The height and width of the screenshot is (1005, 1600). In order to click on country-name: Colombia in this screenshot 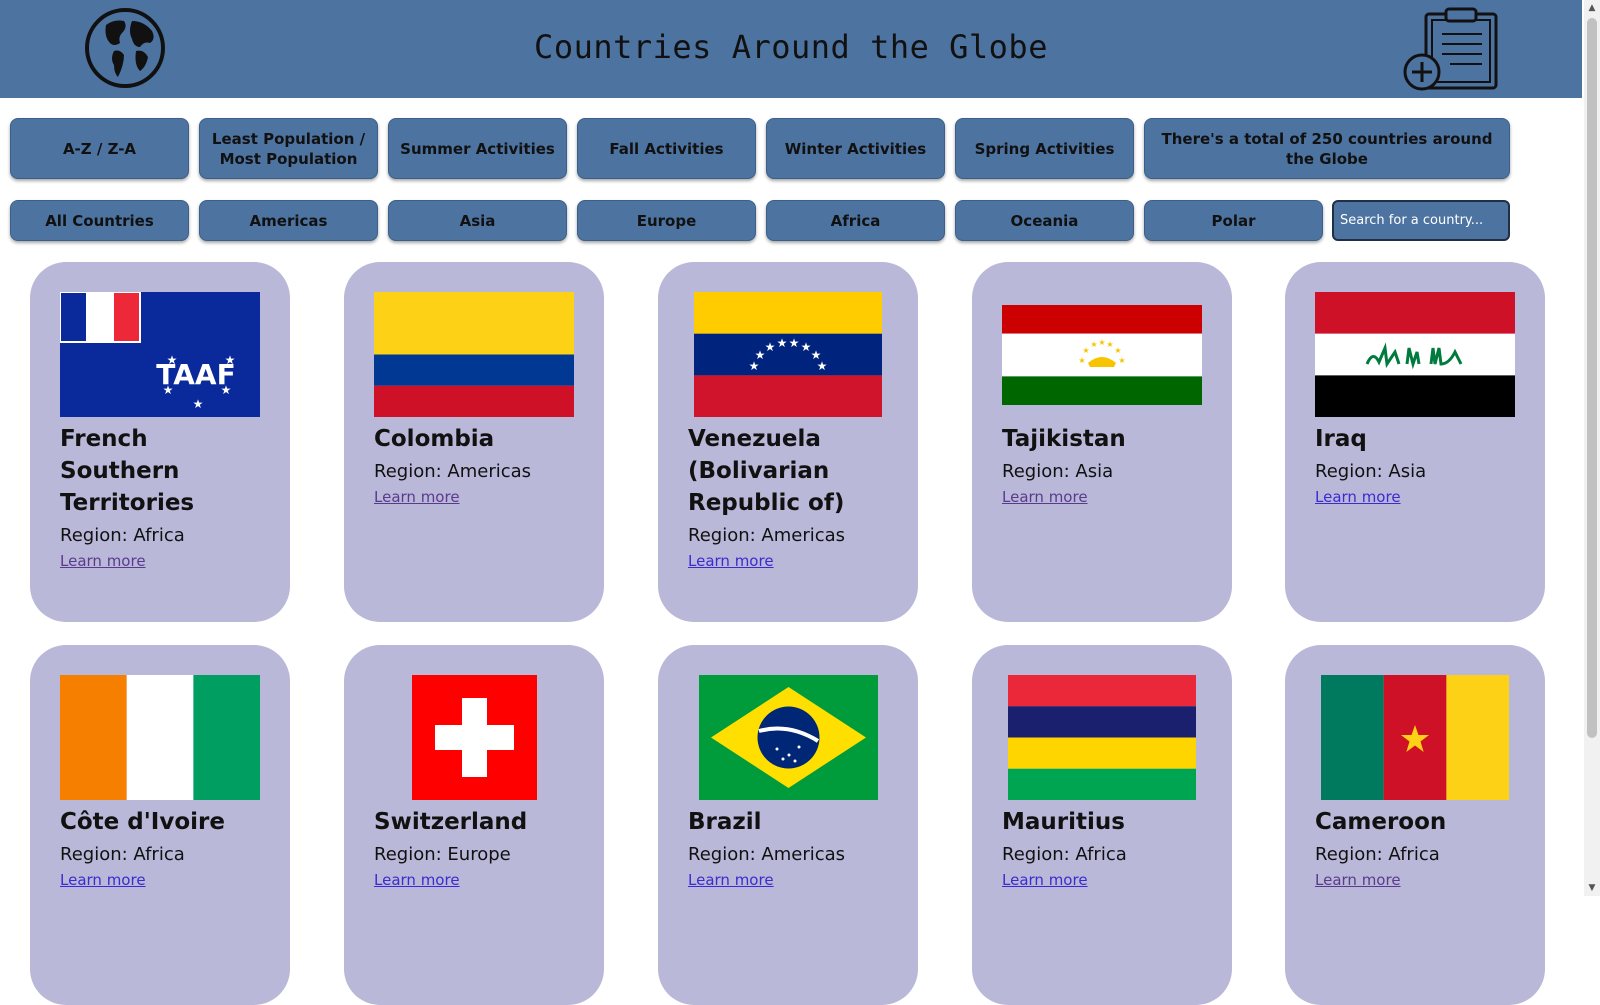, I will do `click(434, 439)`.